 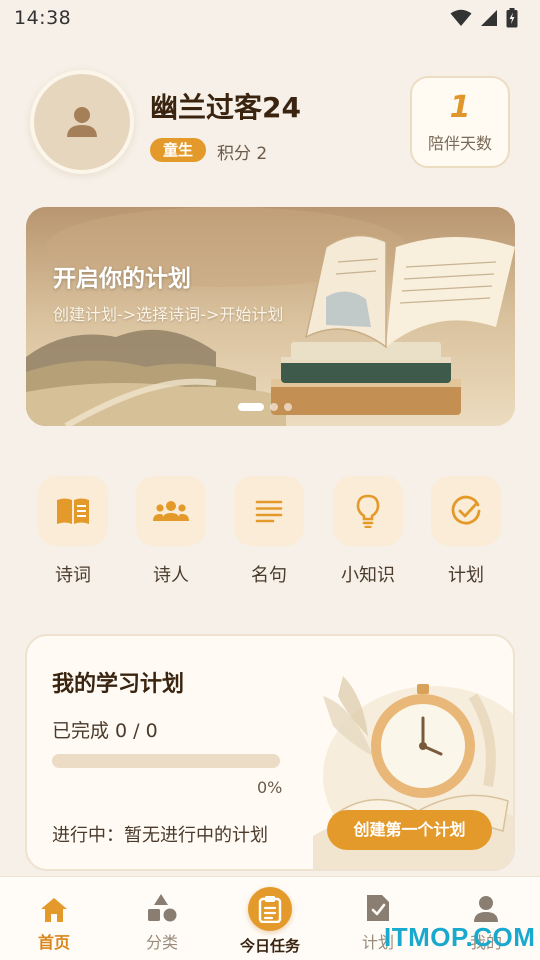 I want to click on shapes-icon, so click(x=162, y=908).